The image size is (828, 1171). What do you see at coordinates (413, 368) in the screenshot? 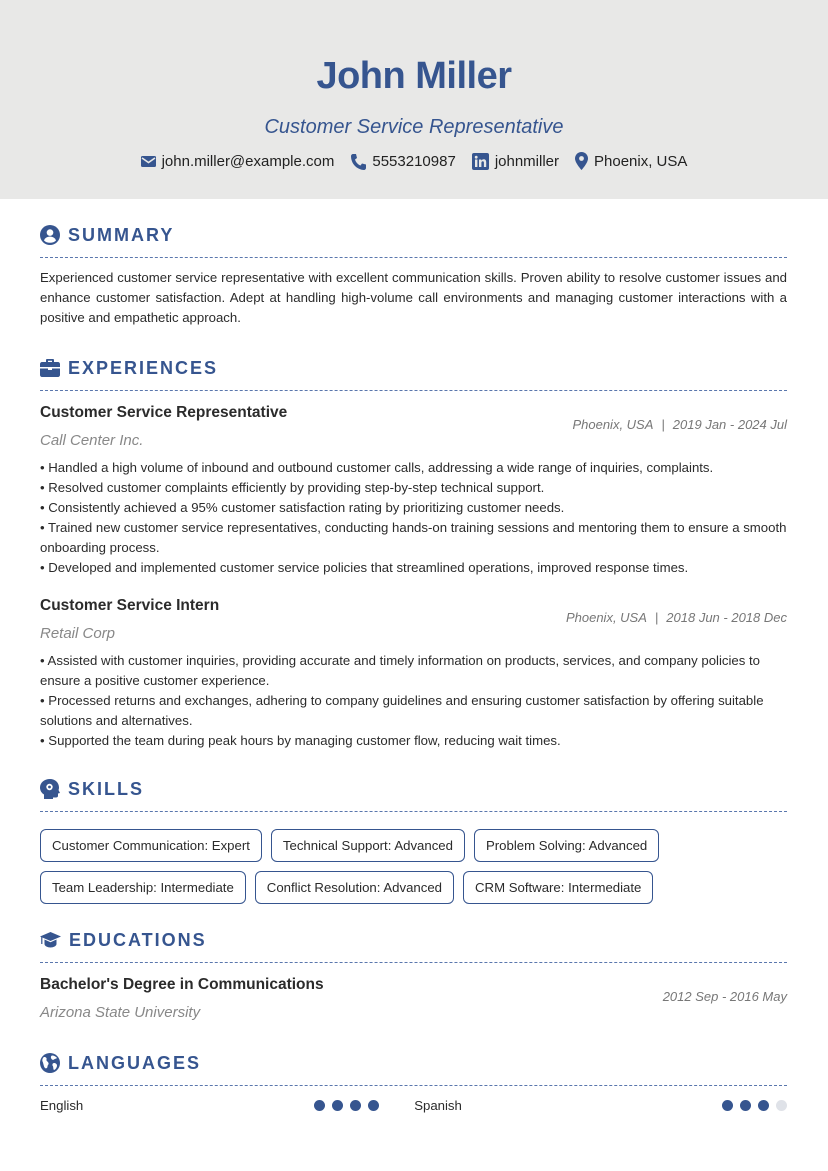
I see `experiences-heading: EXPERIENCES` at bounding box center [413, 368].